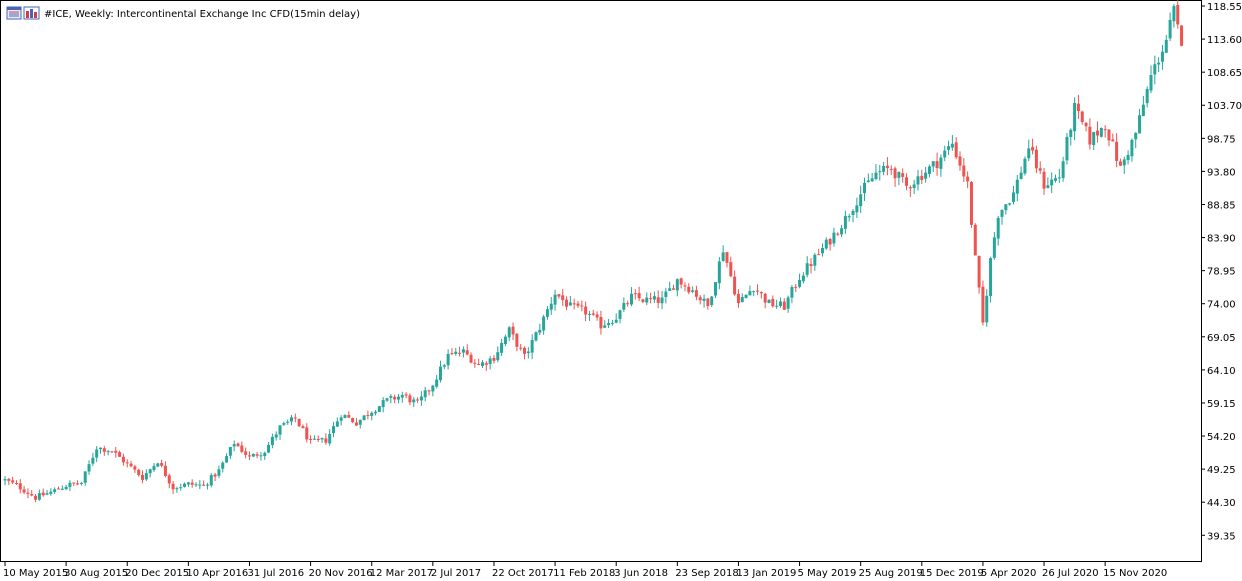  Describe the element at coordinates (275, 573) in the screenshot. I see `x-tick-label: 31 Jul 2016` at that location.